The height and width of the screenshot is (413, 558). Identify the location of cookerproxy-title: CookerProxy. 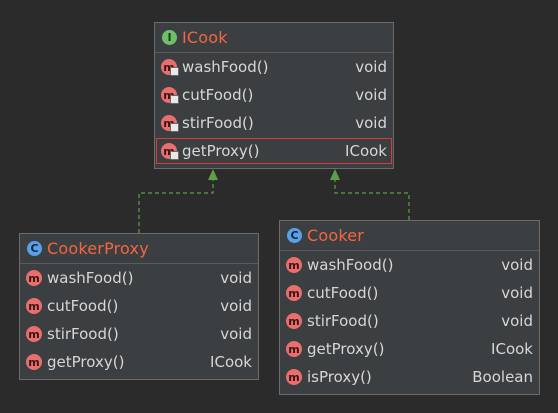
(98, 248).